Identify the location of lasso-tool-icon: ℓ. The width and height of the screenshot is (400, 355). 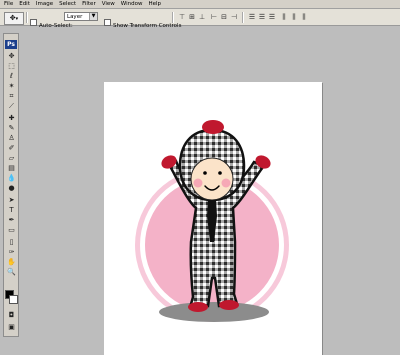
(11, 76).